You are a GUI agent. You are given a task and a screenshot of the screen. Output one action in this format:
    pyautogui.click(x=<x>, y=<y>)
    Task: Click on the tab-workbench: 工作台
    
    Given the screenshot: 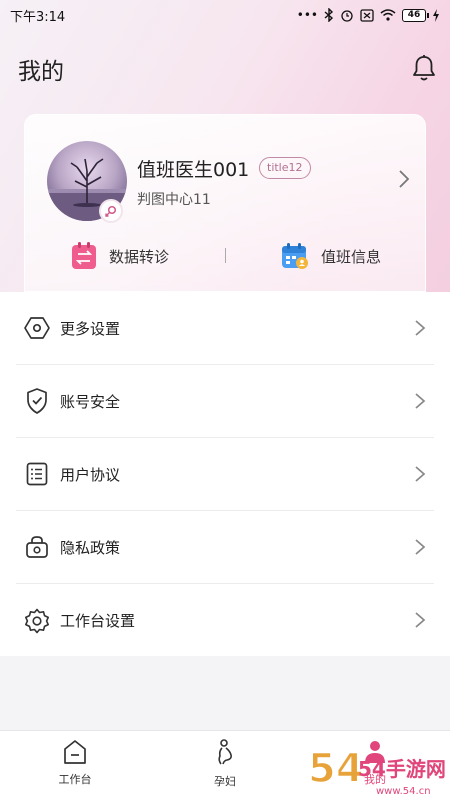 What is the action you would take?
    pyautogui.click(x=75, y=767)
    